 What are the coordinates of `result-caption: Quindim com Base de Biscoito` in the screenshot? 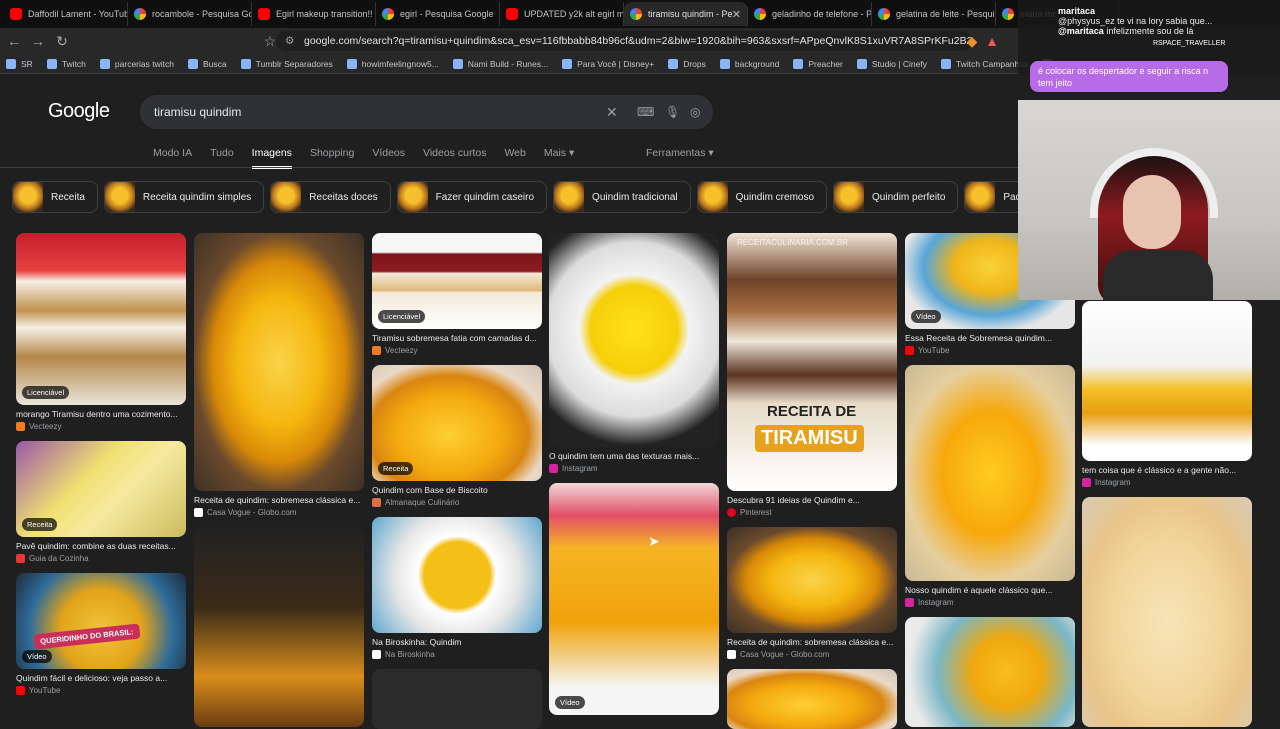 It's located at (457, 490).